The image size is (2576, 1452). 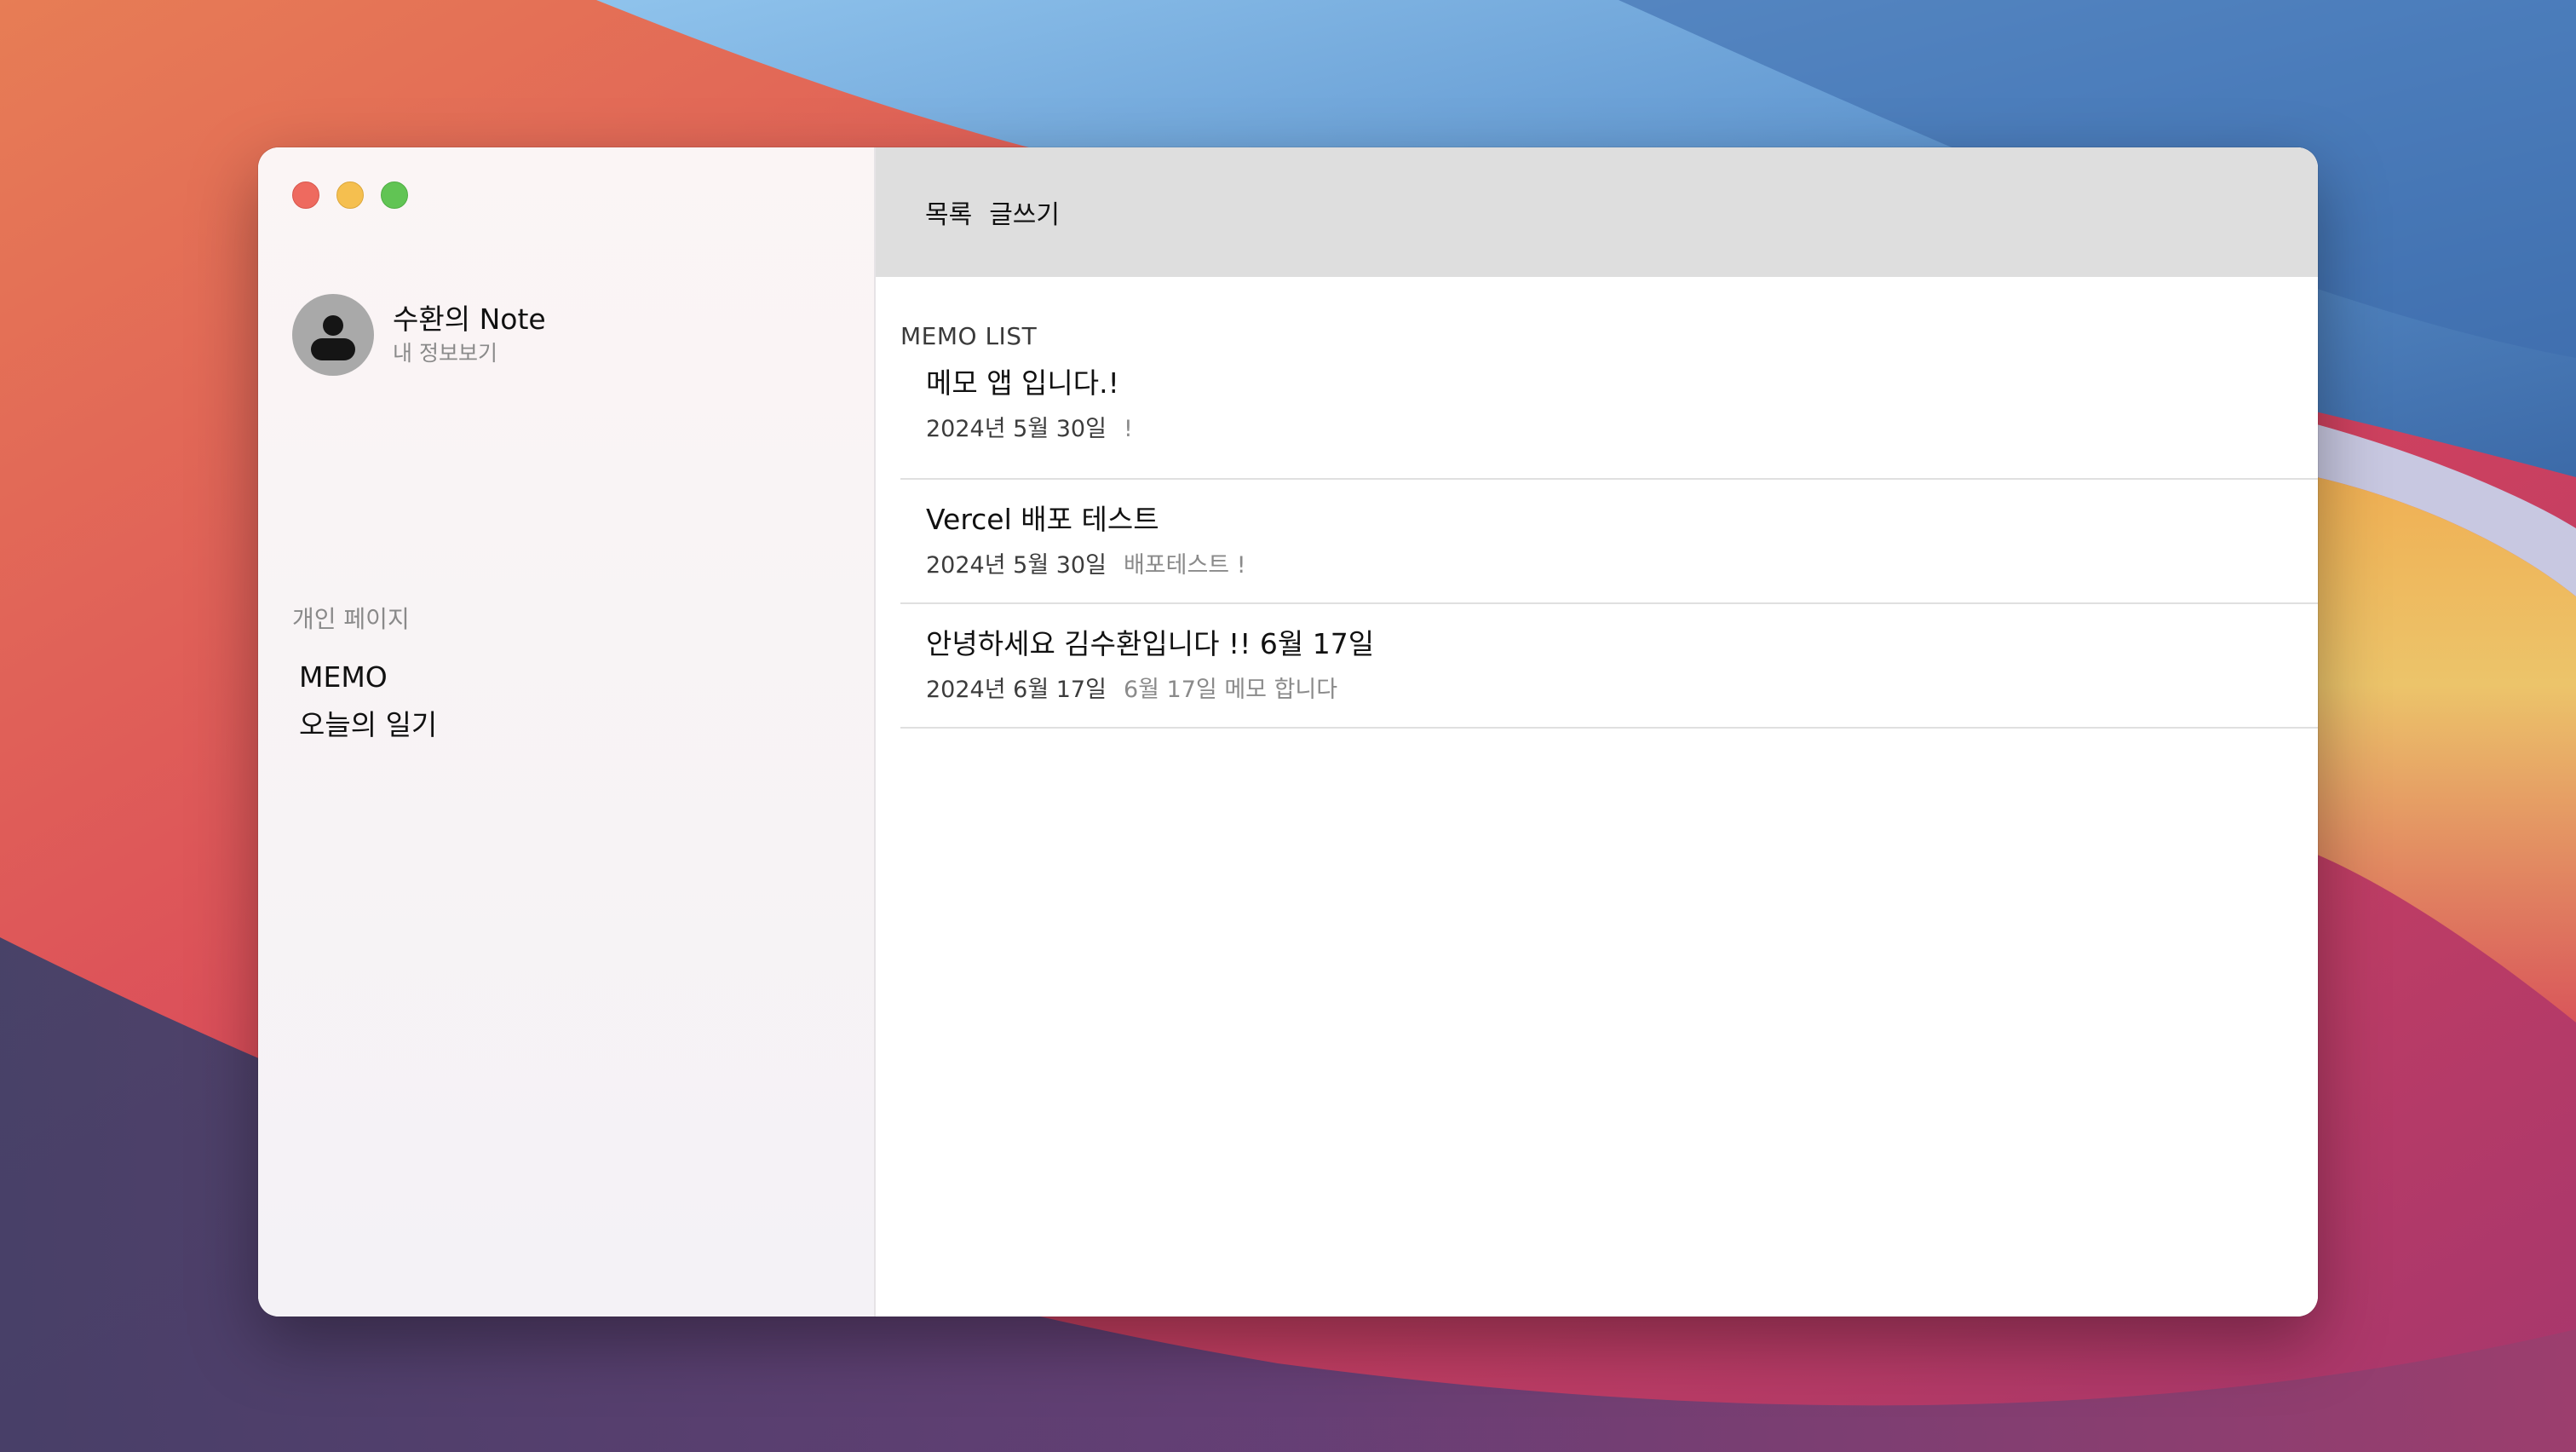 I want to click on profile: 수환의 Note 내 정보보기, so click(x=419, y=335).